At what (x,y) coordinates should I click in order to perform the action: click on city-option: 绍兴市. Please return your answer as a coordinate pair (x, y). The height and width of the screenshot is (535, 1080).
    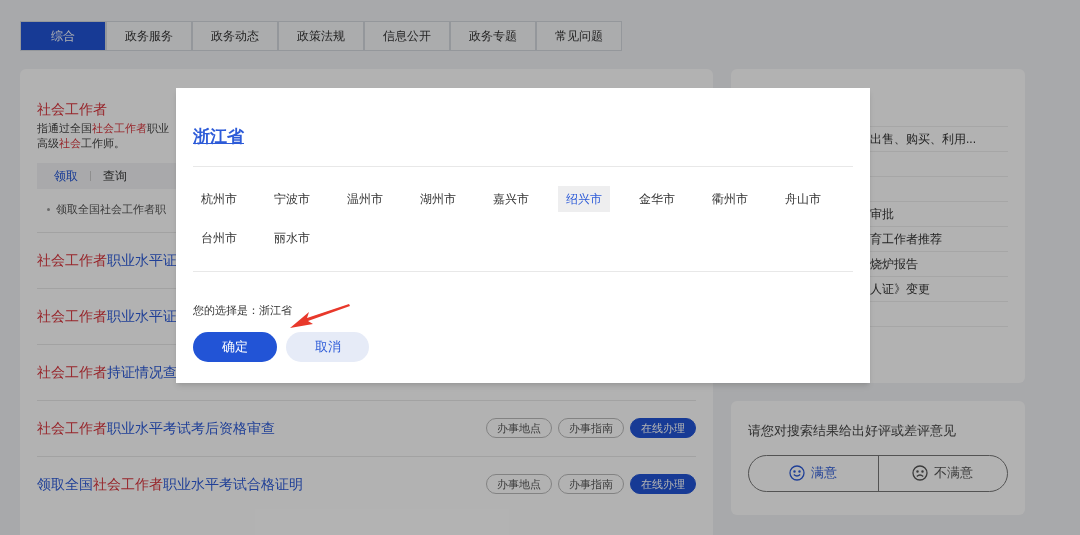
    Looking at the image, I should click on (584, 199).